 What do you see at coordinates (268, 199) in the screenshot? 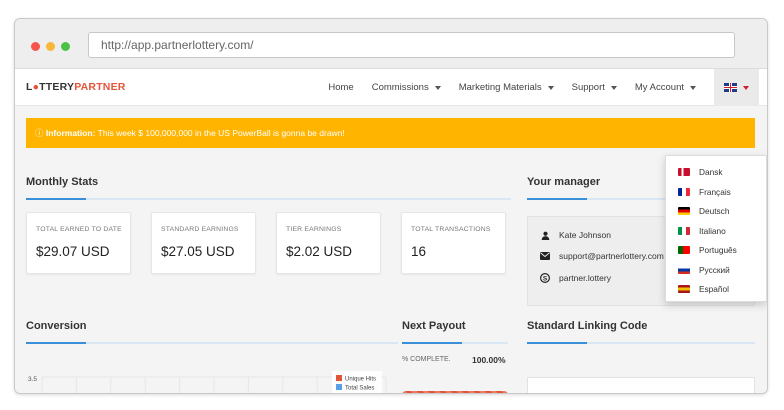
I see `monthly-stats-underline` at bounding box center [268, 199].